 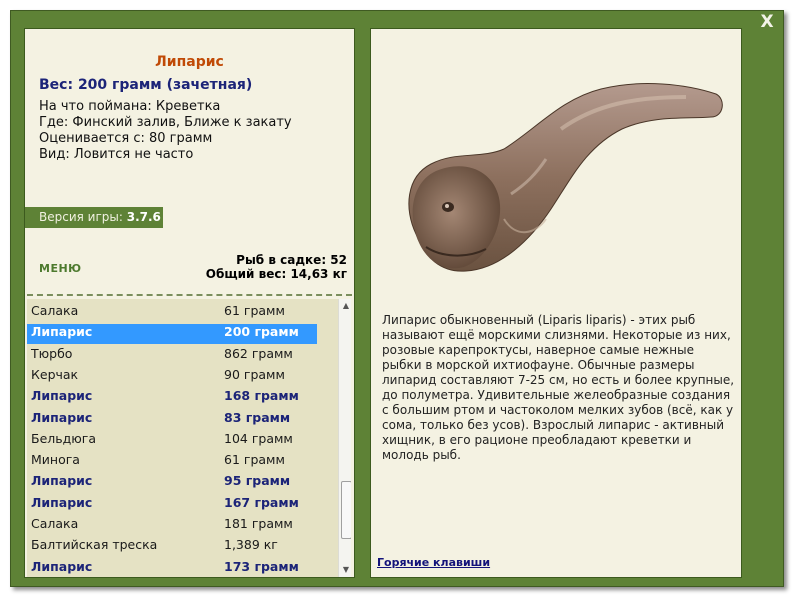 What do you see at coordinates (146, 85) in the screenshot?
I see `fish-weight: Вес: 200 грамм (зачетная)` at bounding box center [146, 85].